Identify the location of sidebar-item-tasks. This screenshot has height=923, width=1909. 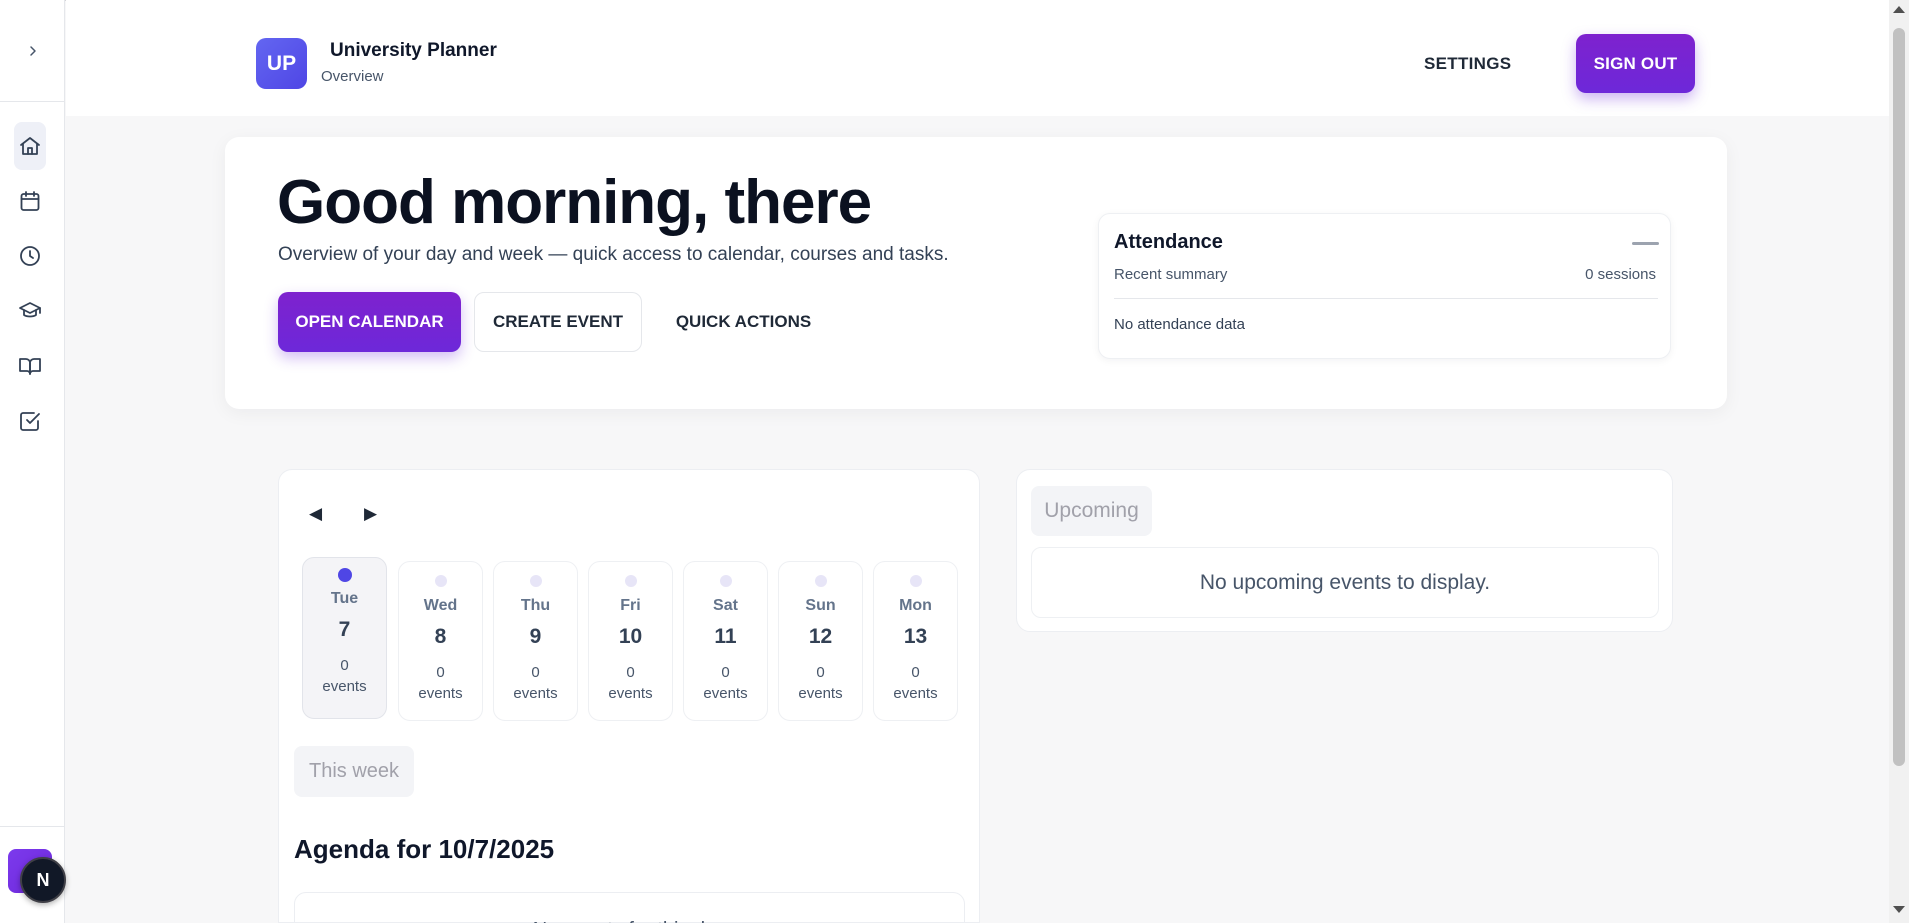
(30, 421).